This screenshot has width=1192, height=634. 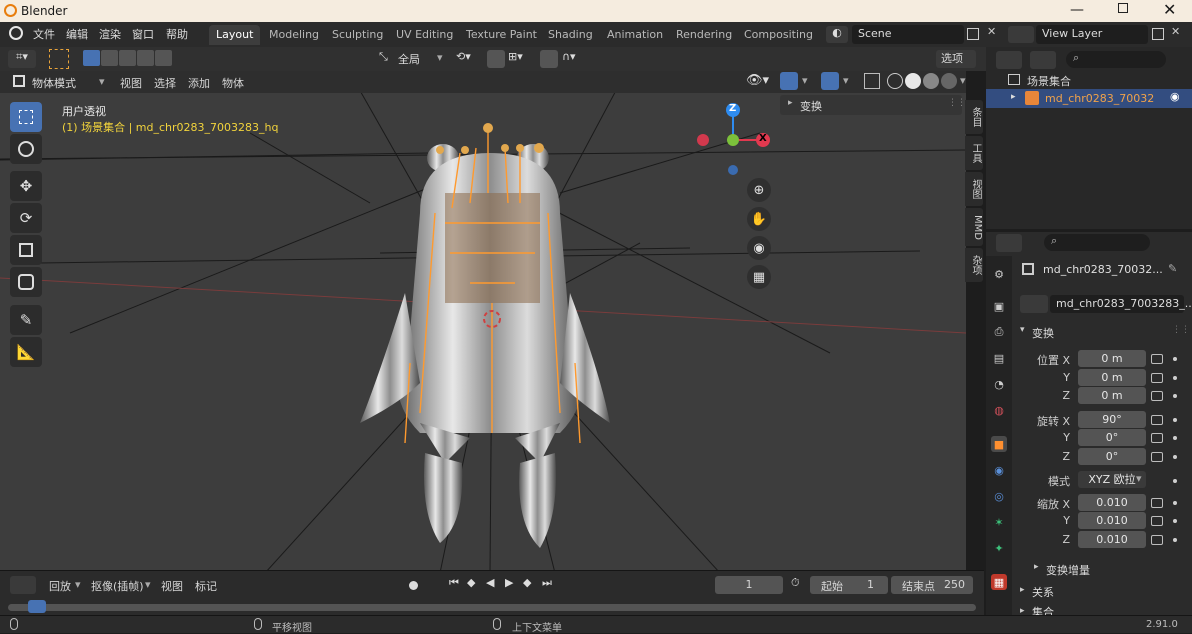 What do you see at coordinates (999, 410) in the screenshot?
I see `world-icon: ◍` at bounding box center [999, 410].